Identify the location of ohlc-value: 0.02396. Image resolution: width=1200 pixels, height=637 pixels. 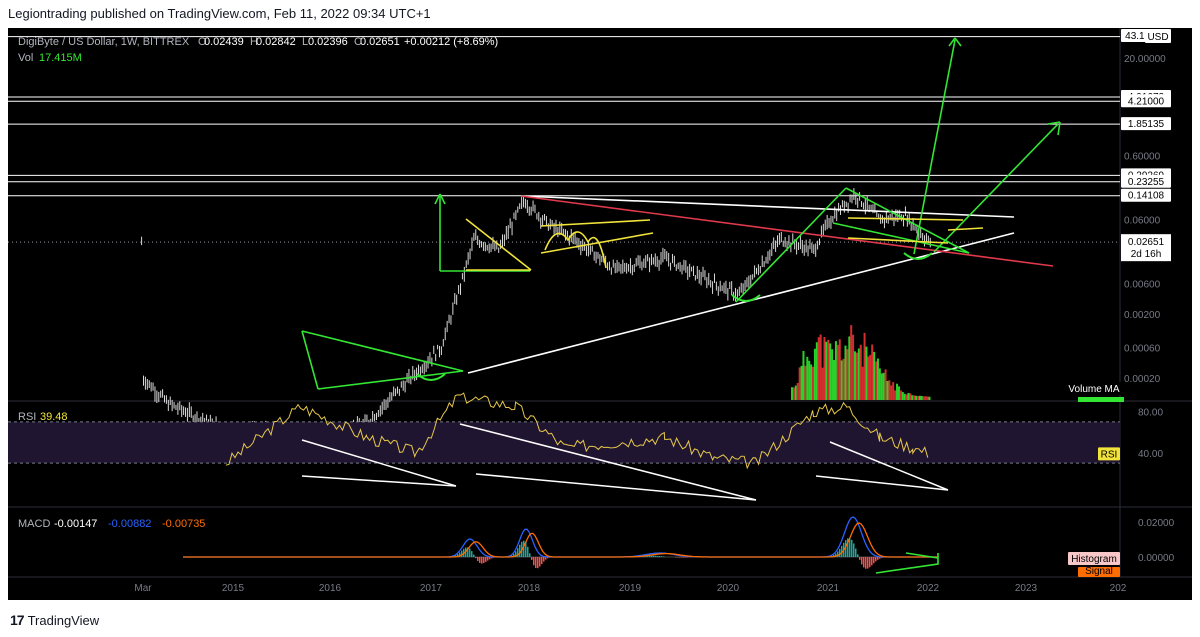
(328, 42).